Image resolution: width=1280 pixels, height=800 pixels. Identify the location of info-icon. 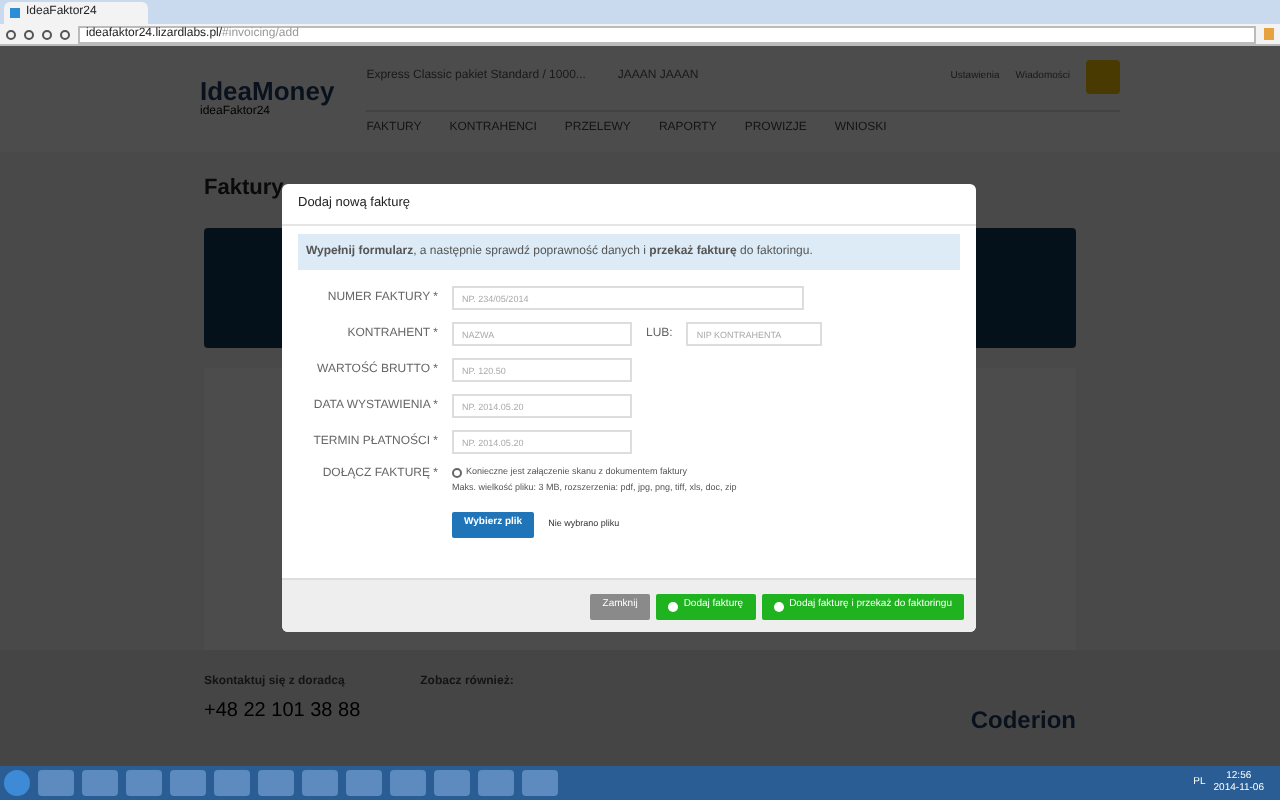
(457, 472).